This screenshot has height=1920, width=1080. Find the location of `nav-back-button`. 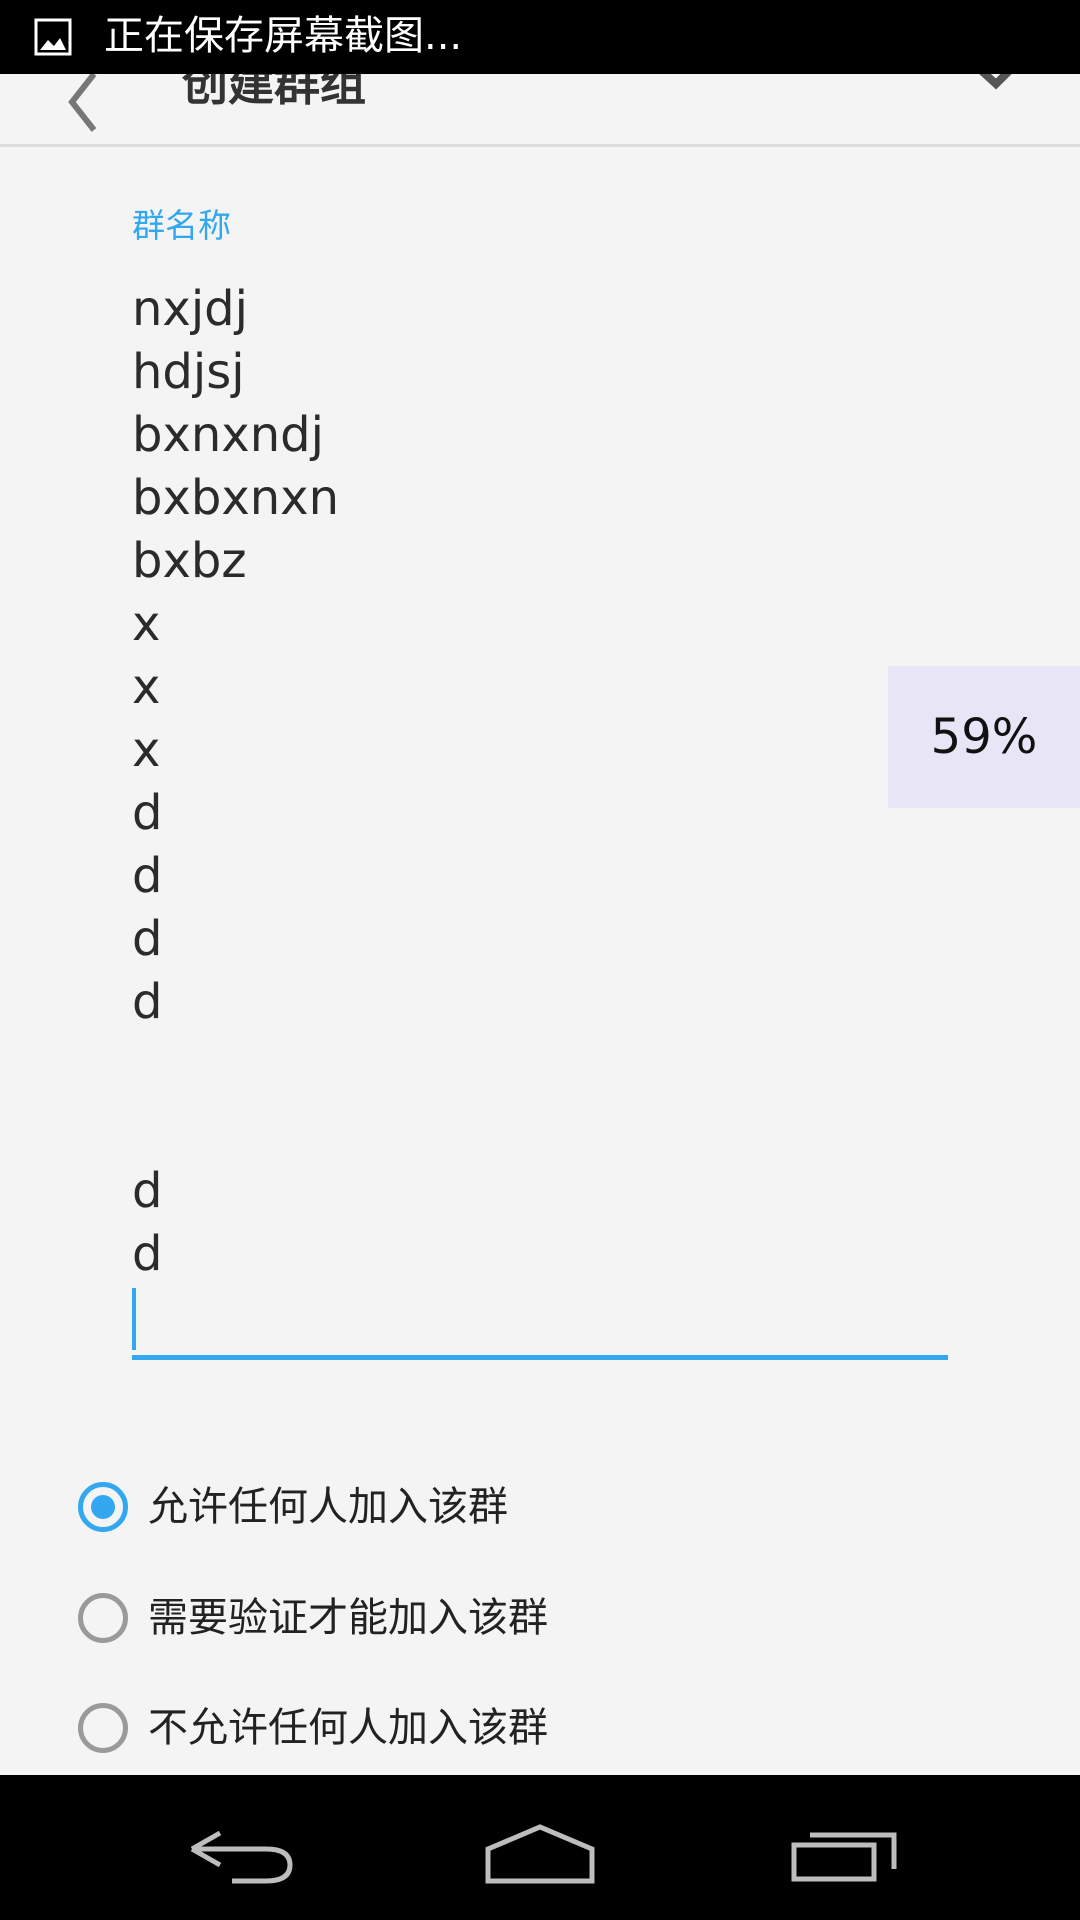

nav-back-button is located at coordinates (240, 1847).